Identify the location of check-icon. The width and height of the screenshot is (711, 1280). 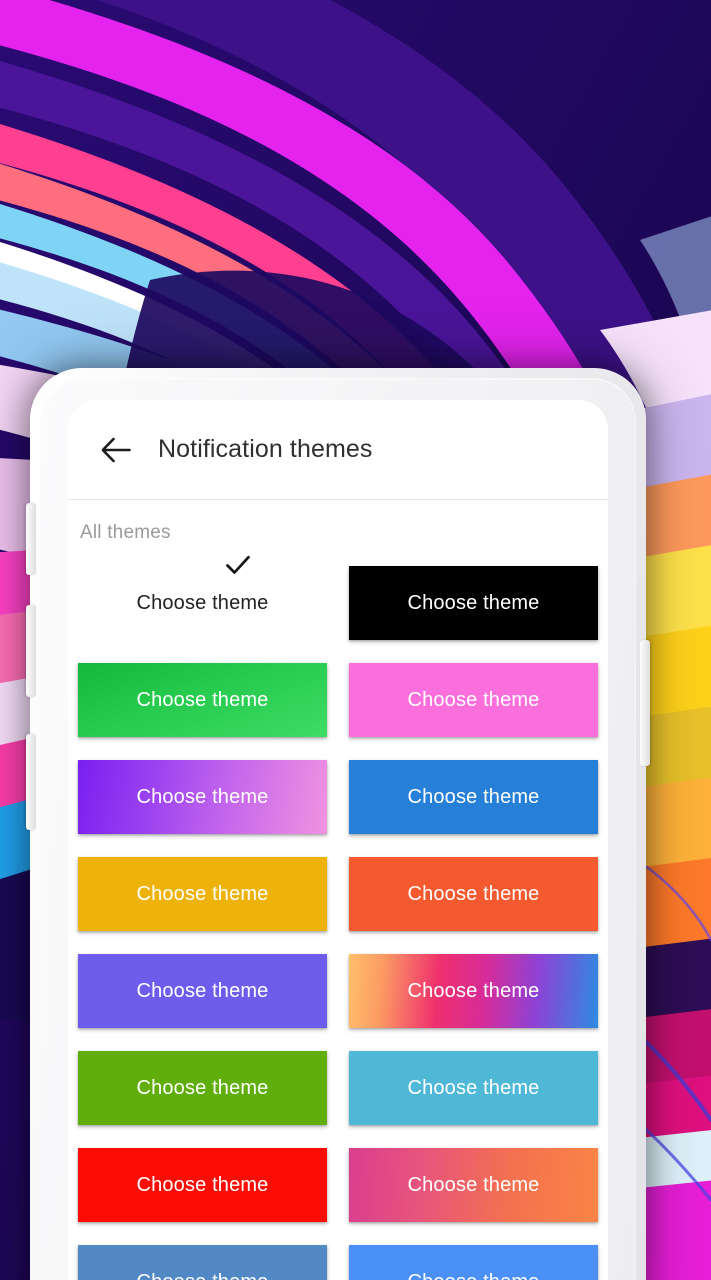
(237, 564).